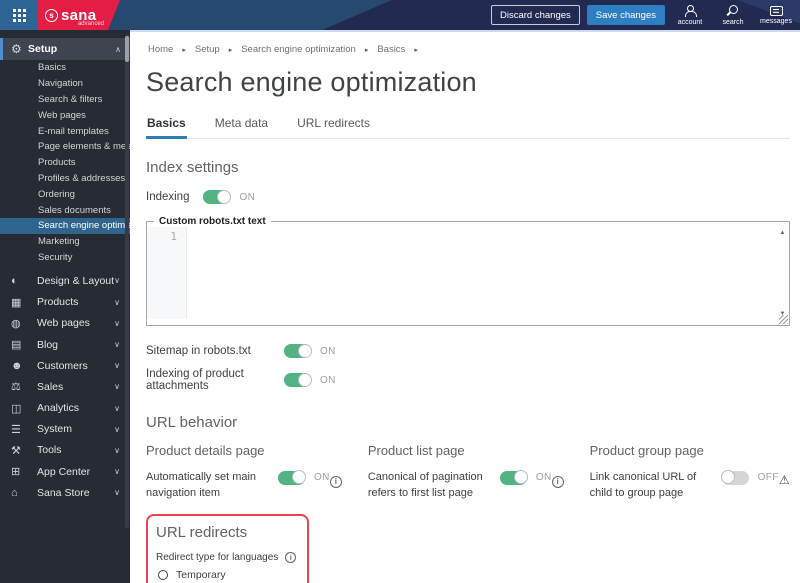  Describe the element at coordinates (65, 471) in the screenshot. I see `sidebar-section: ⊞ App Center ∨` at that location.